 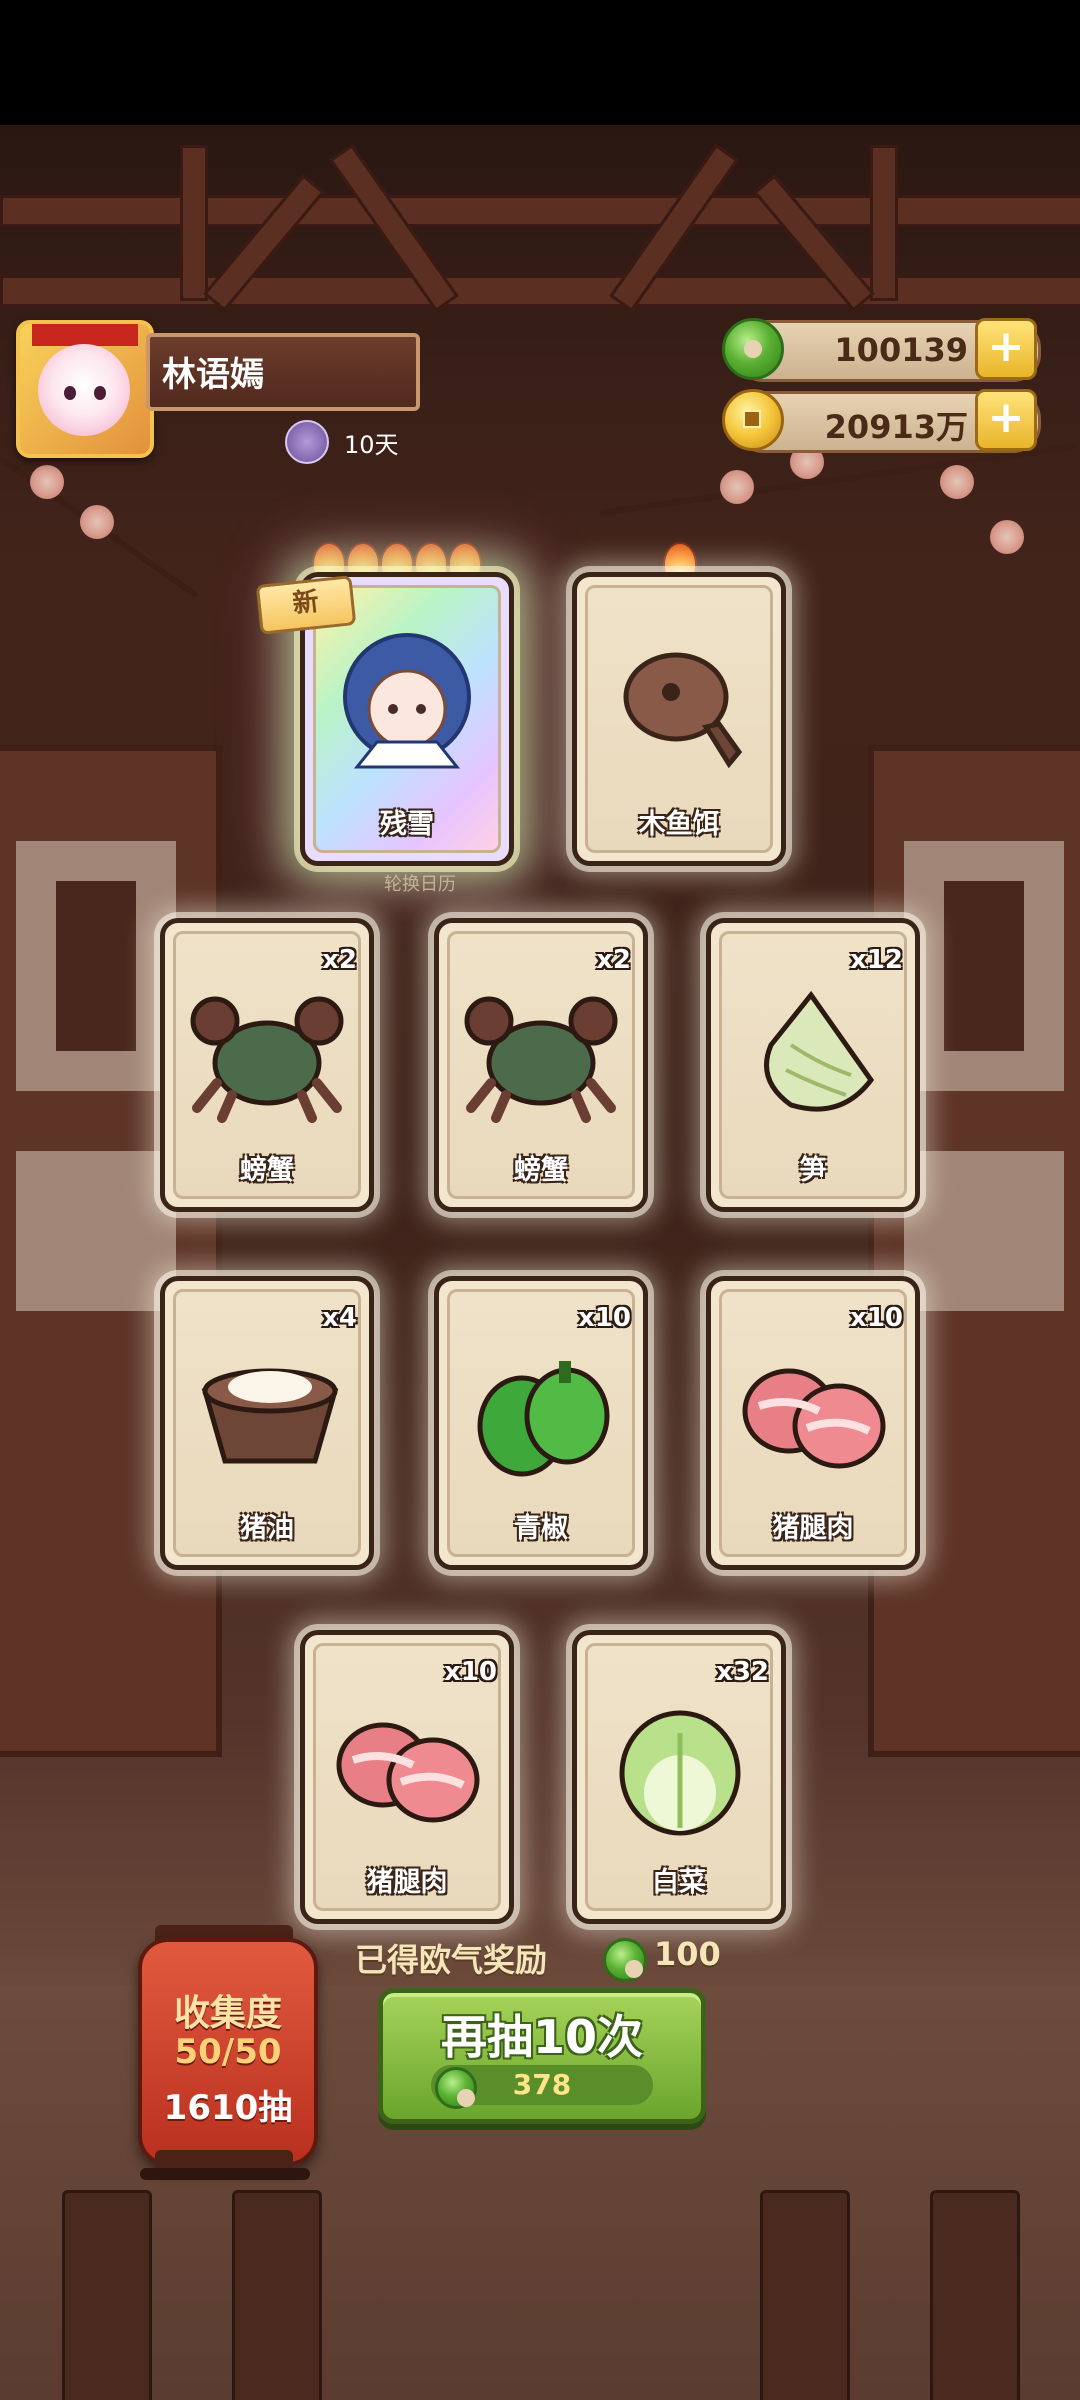 What do you see at coordinates (813, 1170) in the screenshot?
I see `card-name: 笋` at bounding box center [813, 1170].